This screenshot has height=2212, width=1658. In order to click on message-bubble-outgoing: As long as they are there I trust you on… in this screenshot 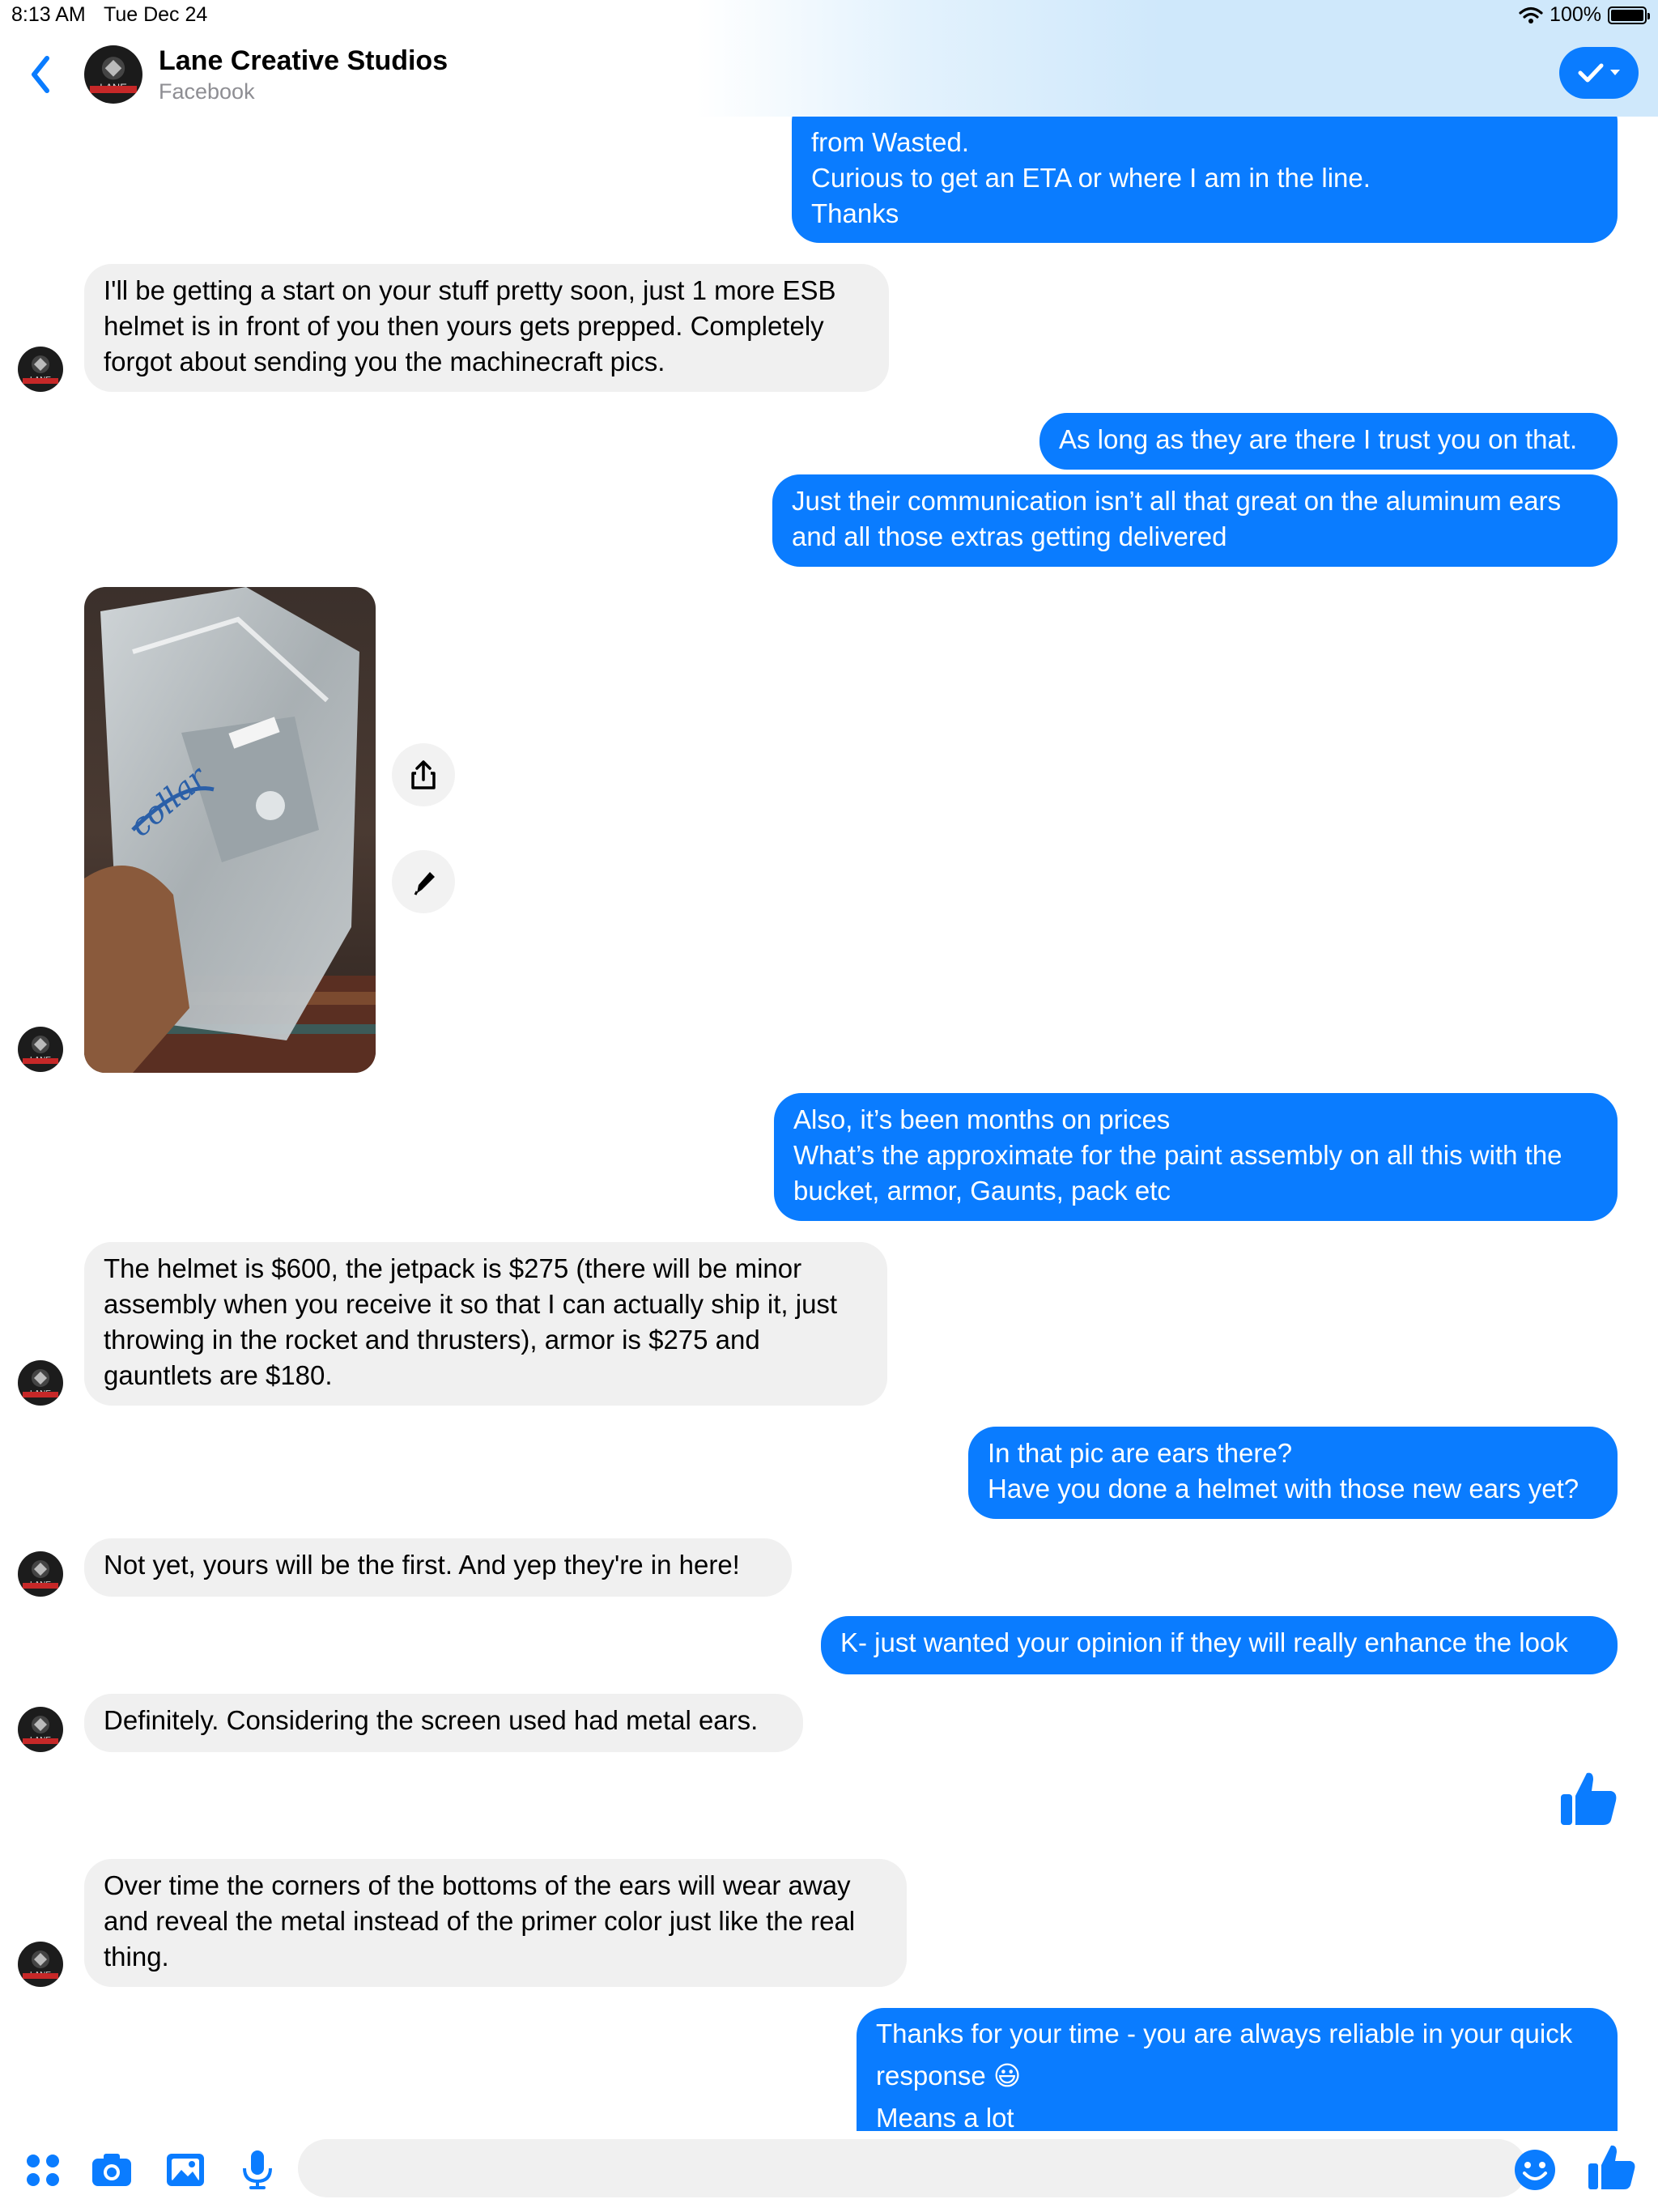, I will do `click(1328, 442)`.